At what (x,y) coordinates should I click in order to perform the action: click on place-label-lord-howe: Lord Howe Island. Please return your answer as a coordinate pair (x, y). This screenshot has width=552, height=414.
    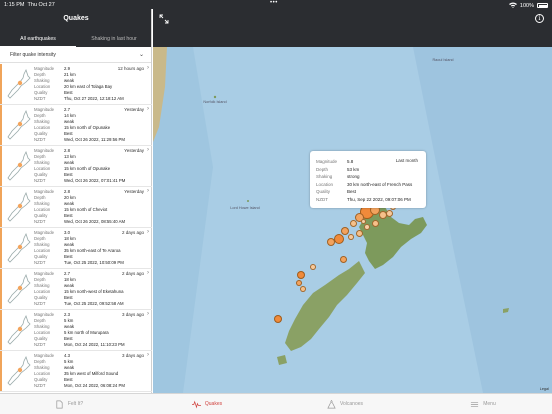
    Looking at the image, I should click on (245, 208).